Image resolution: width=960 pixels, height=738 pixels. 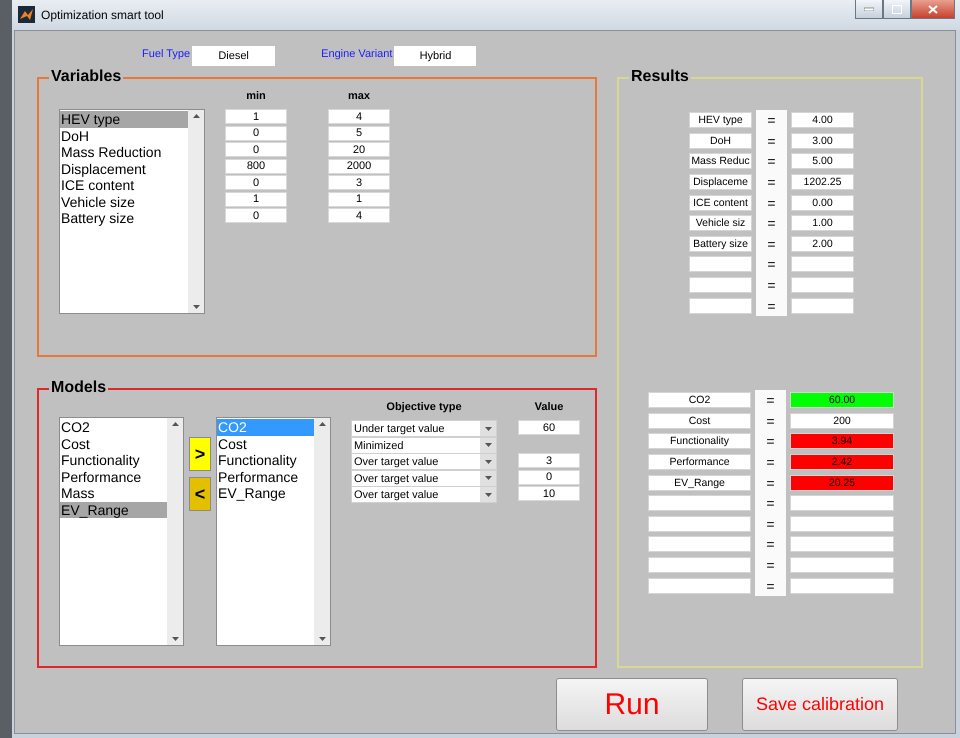 I want to click on result-name-field: Displaceme, so click(x=720, y=182).